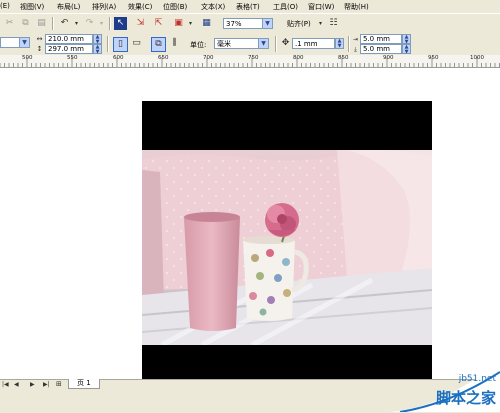  Describe the element at coordinates (388, 58) in the screenshot. I see `ruler-label: 900` at that location.